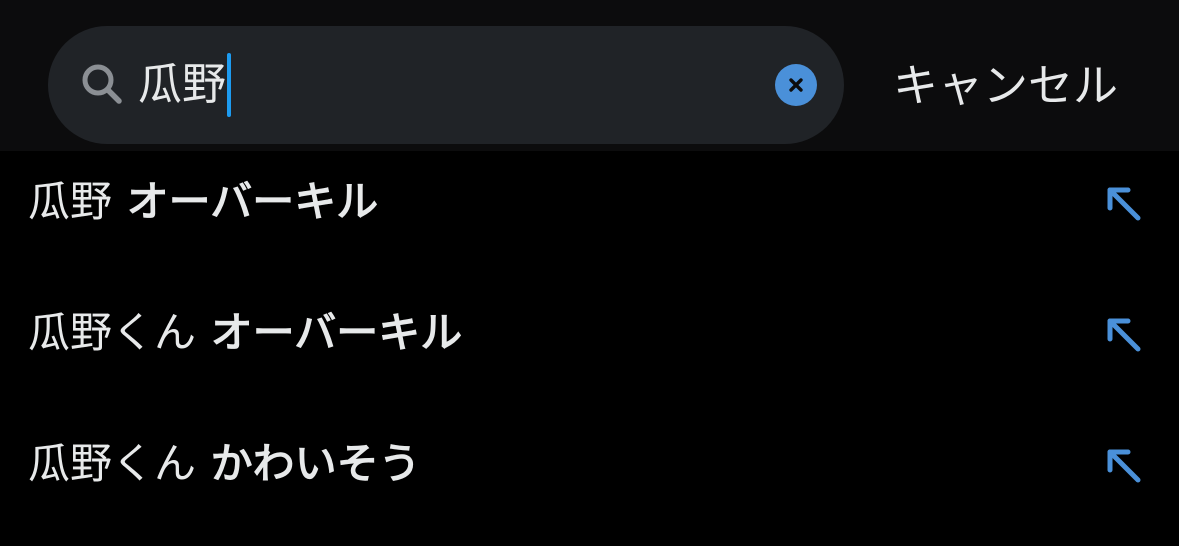 The height and width of the screenshot is (546, 1179). I want to click on suggestion-label: 瓜野 オーバーキル, so click(203, 202).